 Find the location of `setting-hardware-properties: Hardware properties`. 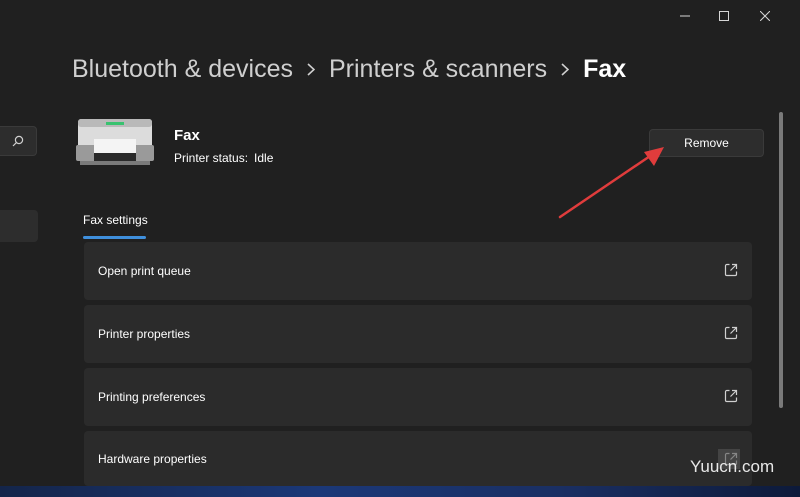

setting-hardware-properties: Hardware properties is located at coordinates (418, 458).